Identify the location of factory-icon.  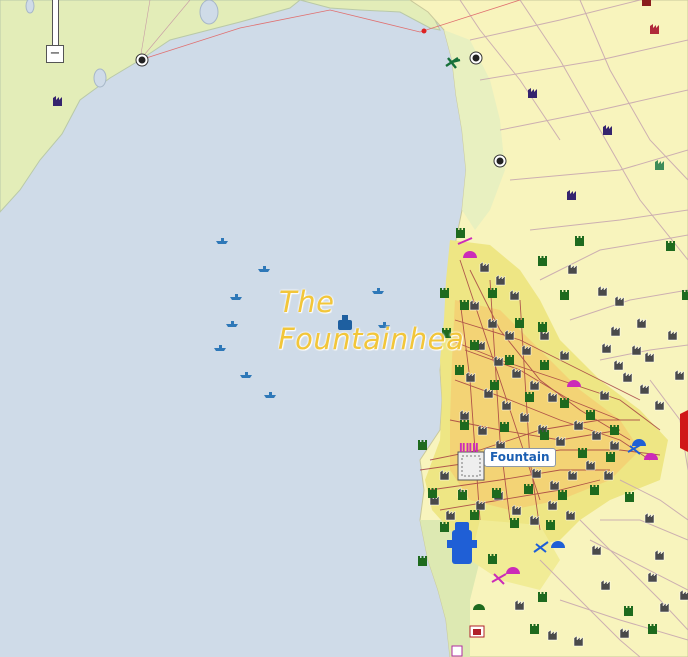
(646, 3).